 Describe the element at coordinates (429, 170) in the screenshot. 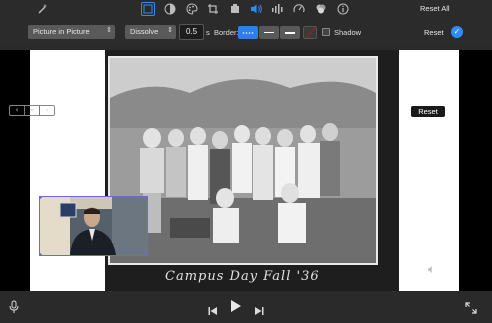

I see `white-background-right` at that location.